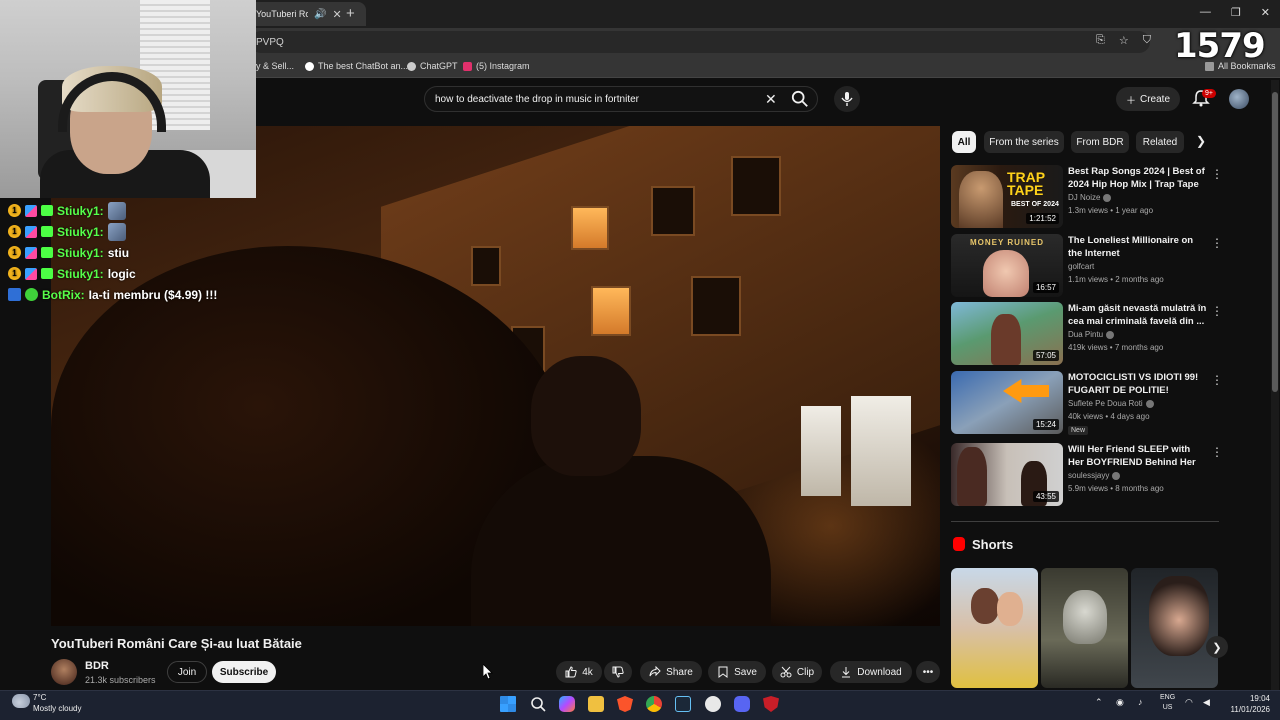 This screenshot has width=1280, height=720. I want to click on microphone-icon: ♪, so click(1140, 702).